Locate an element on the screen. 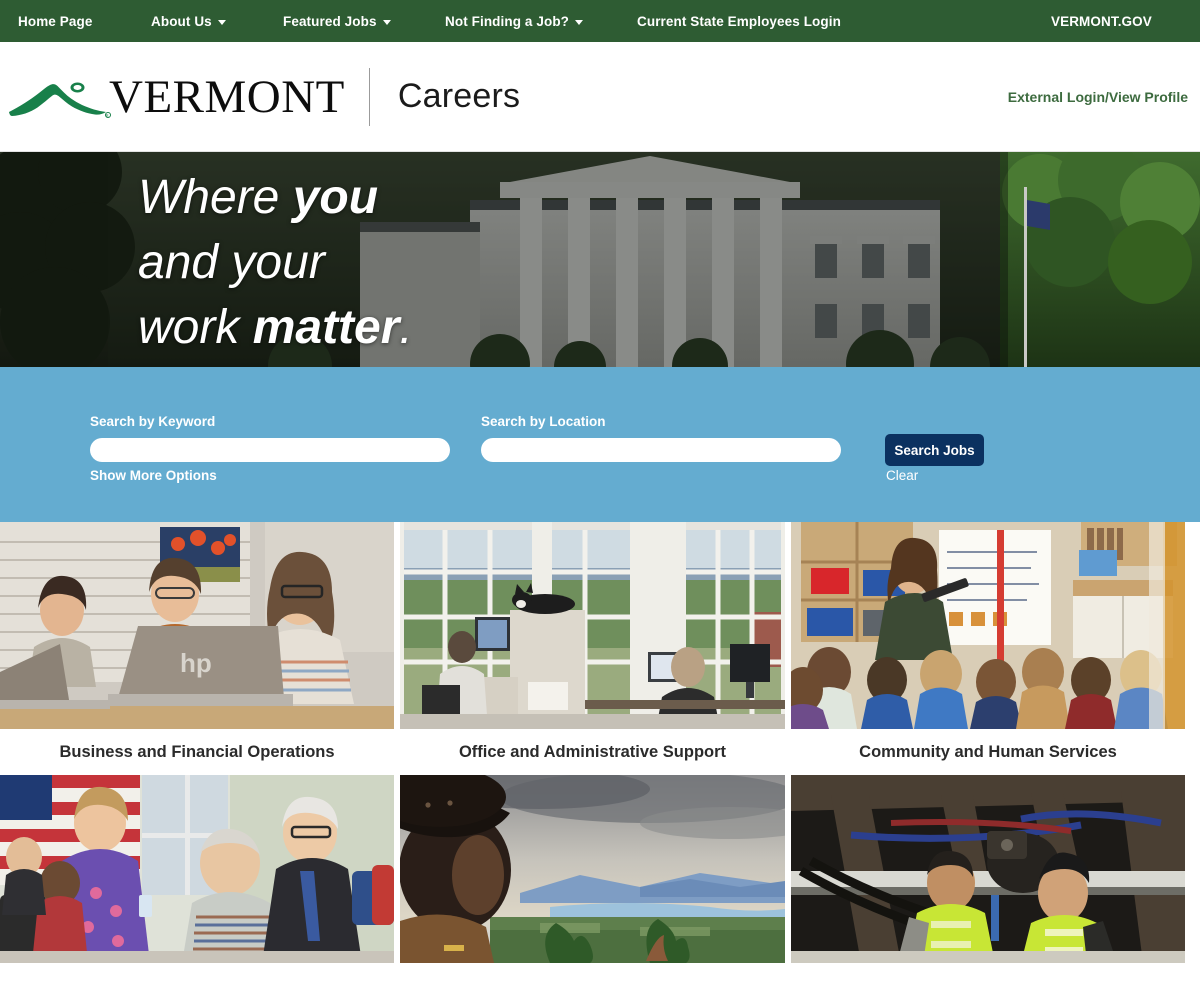 This screenshot has height=1000, width=1200. hero-left-overlay is located at coordinates (54, 259).